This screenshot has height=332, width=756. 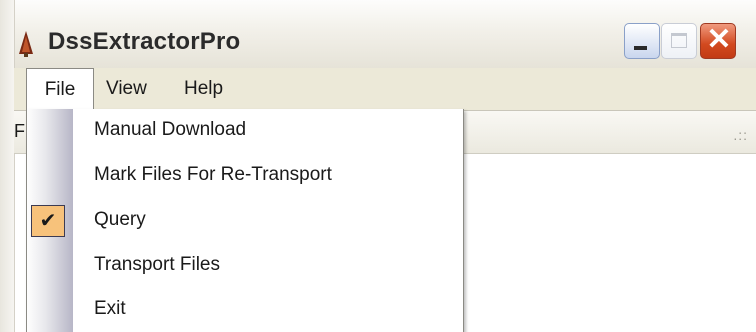 I want to click on maximize-button, so click(x=679, y=41).